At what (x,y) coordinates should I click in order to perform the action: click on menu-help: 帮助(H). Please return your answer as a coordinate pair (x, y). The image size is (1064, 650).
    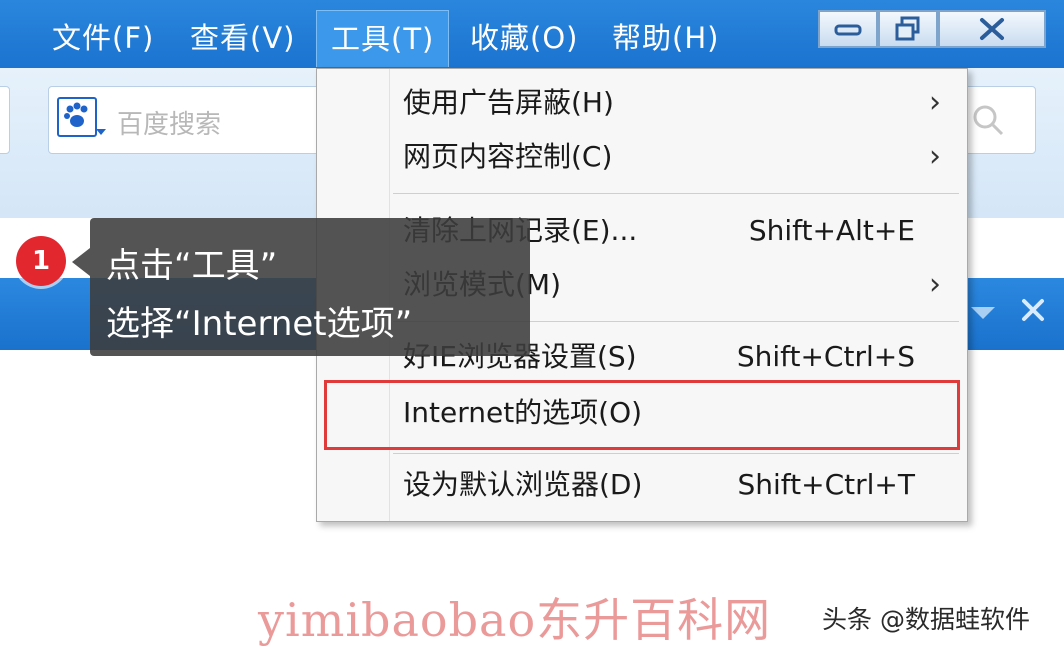
    Looking at the image, I should click on (665, 38).